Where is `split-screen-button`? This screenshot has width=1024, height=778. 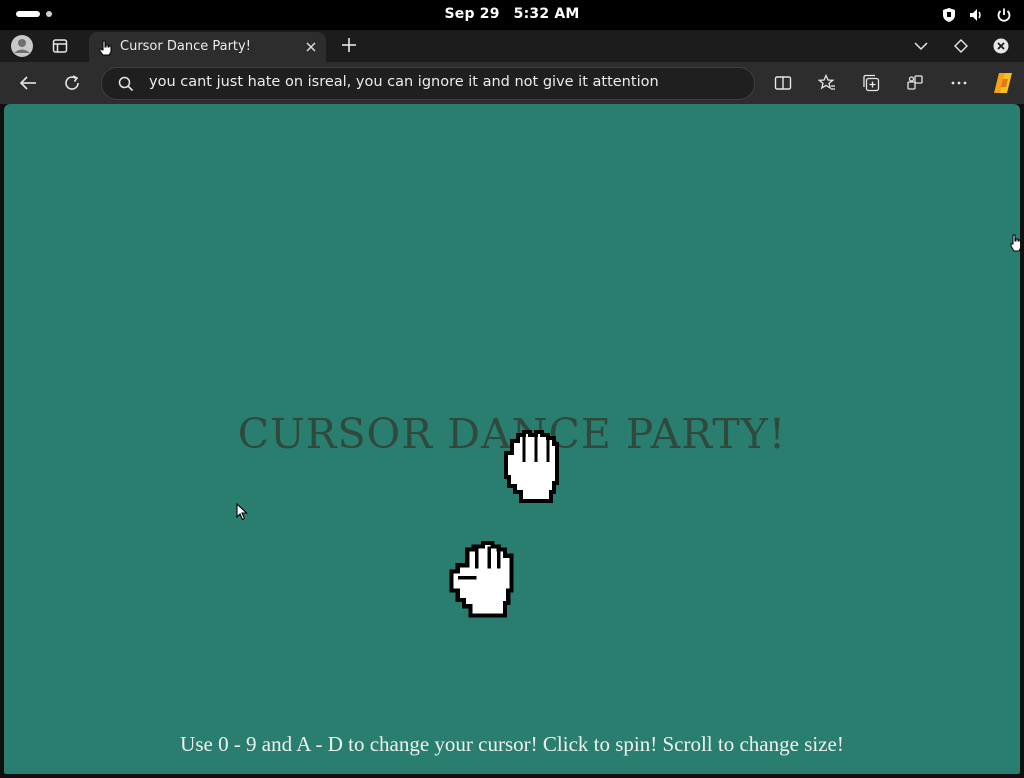 split-screen-button is located at coordinates (783, 83).